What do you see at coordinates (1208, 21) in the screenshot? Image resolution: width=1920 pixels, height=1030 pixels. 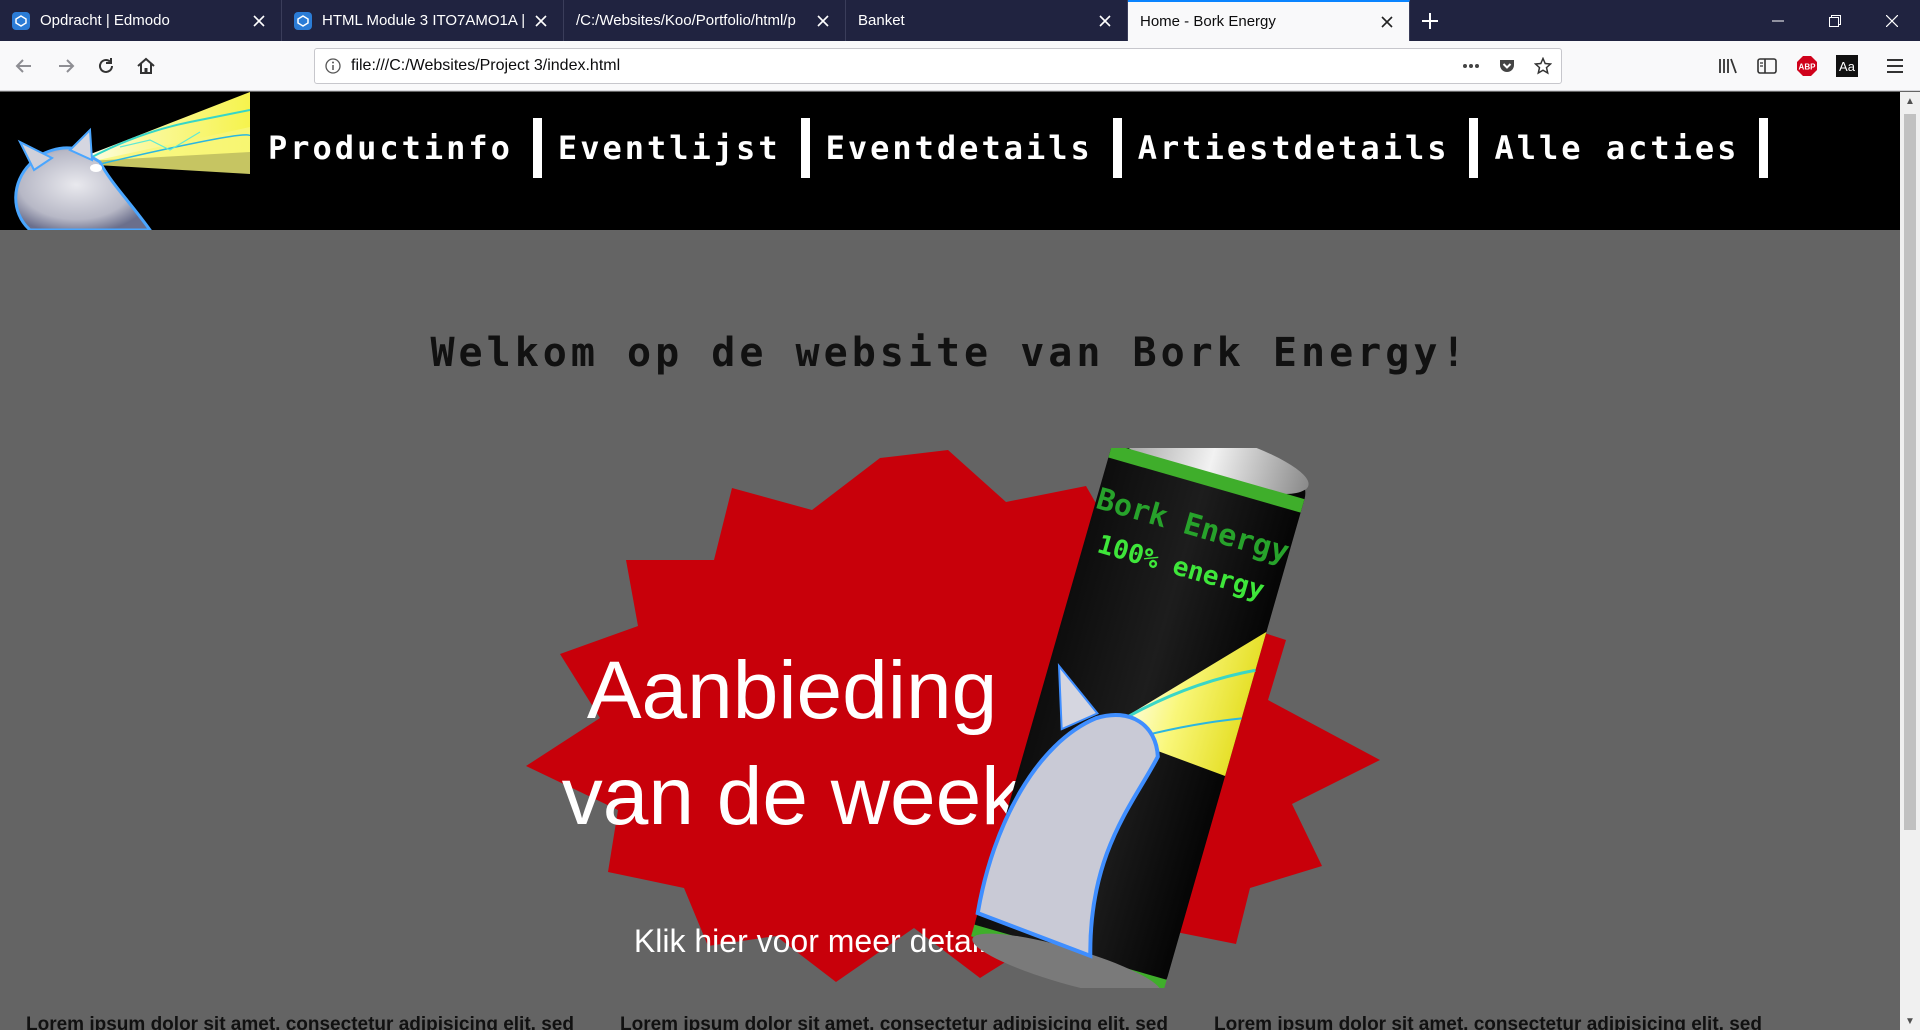 I see `tab-title: Home - Bork Energy` at bounding box center [1208, 21].